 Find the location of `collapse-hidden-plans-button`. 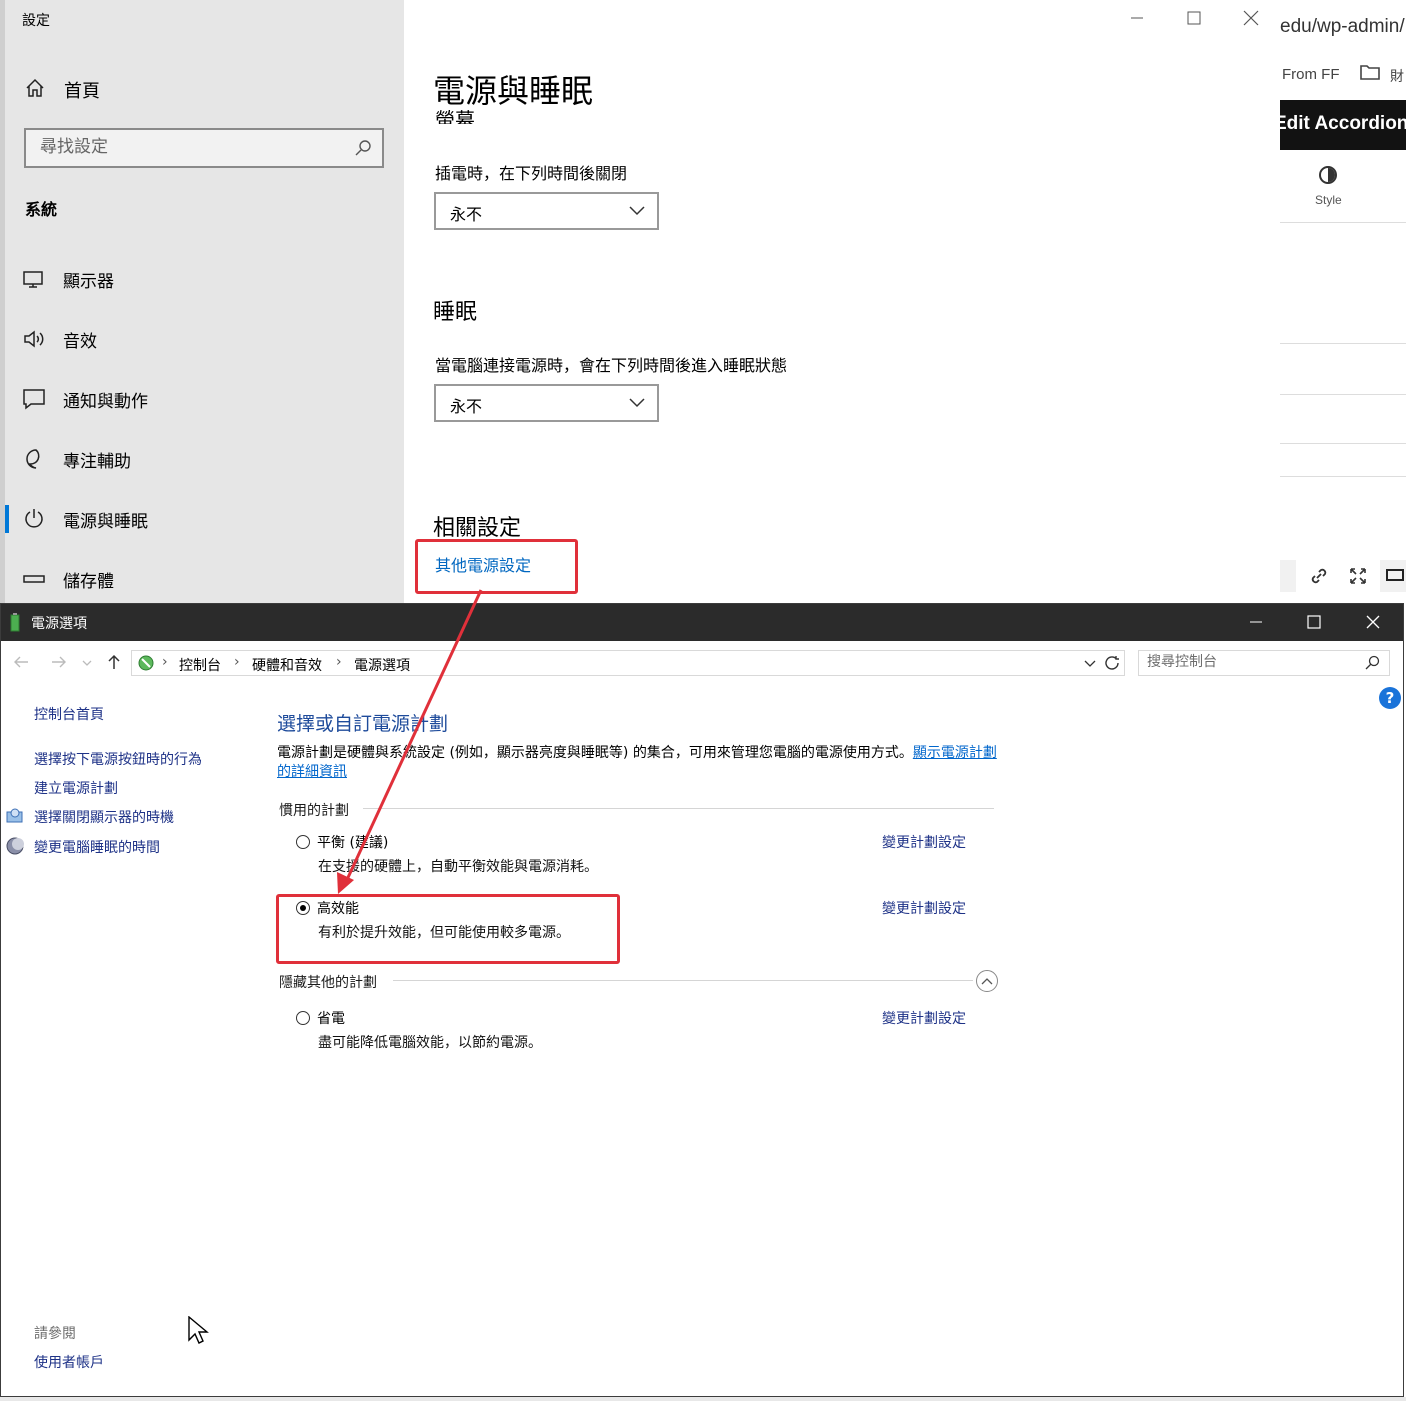

collapse-hidden-plans-button is located at coordinates (987, 981).